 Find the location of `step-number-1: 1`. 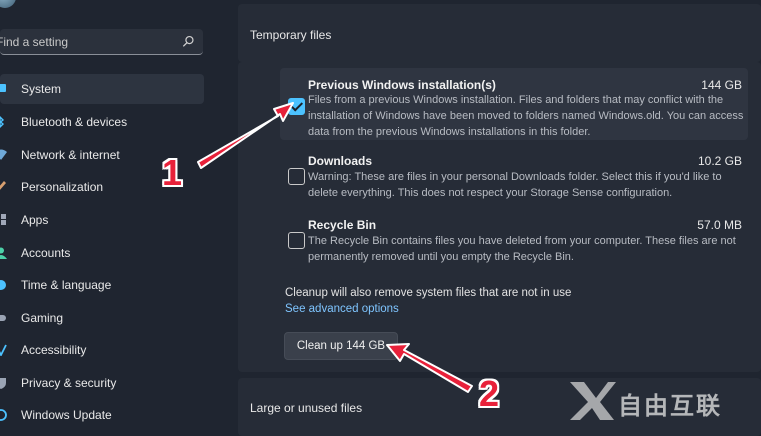

step-number-1: 1 is located at coordinates (172, 172).